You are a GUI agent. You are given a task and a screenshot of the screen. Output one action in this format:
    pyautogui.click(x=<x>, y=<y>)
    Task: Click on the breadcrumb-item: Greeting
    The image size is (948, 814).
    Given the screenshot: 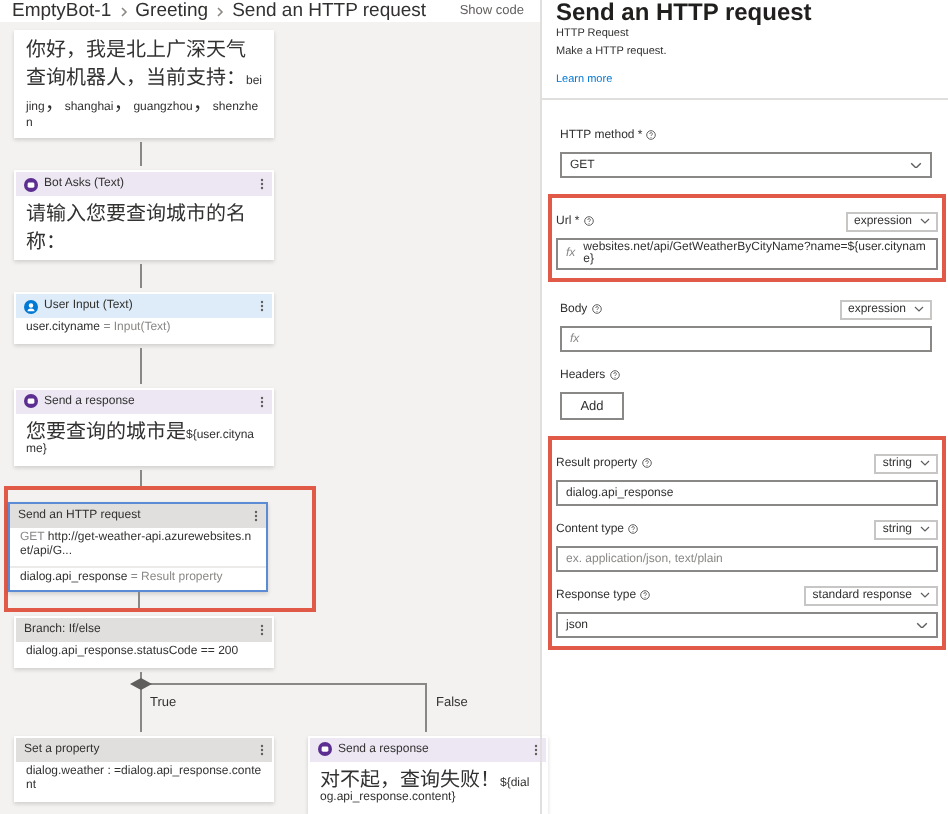 What is the action you would take?
    pyautogui.click(x=172, y=11)
    